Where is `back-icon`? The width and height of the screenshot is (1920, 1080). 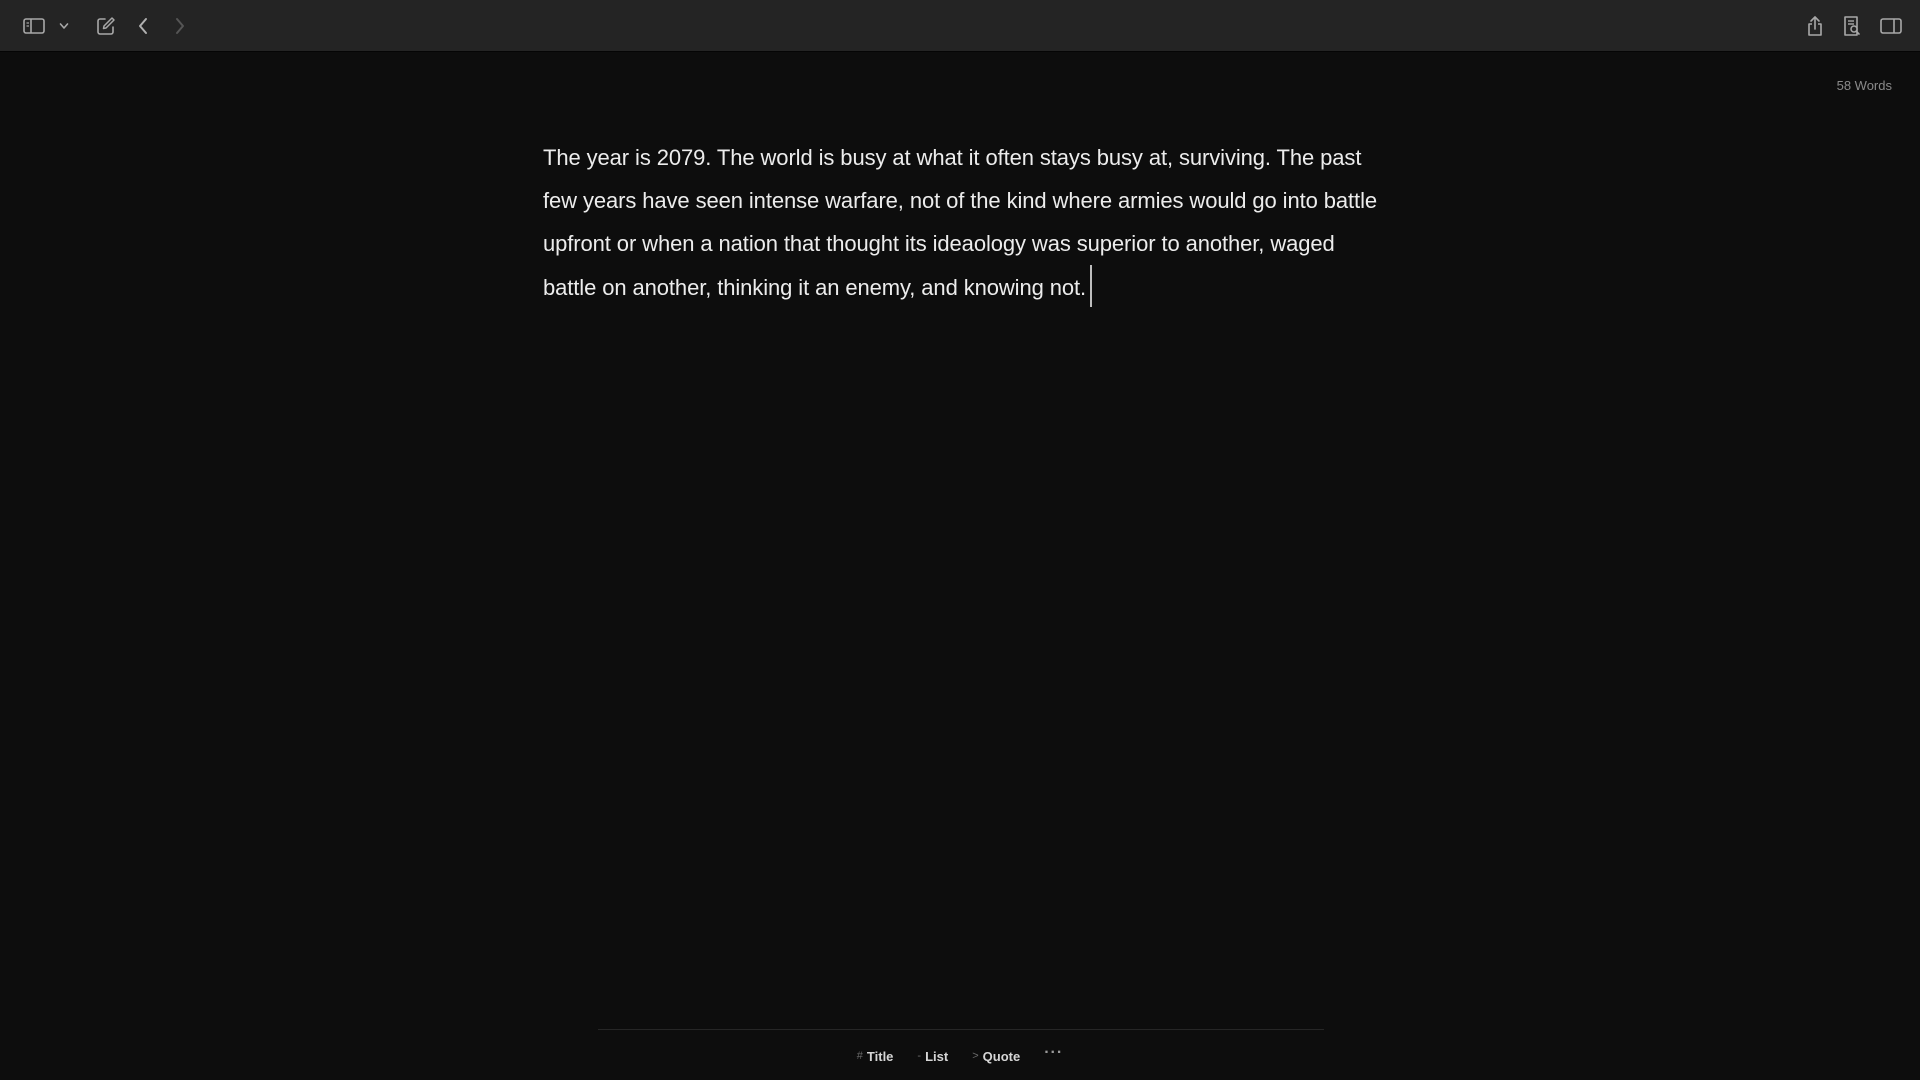
back-icon is located at coordinates (143, 26).